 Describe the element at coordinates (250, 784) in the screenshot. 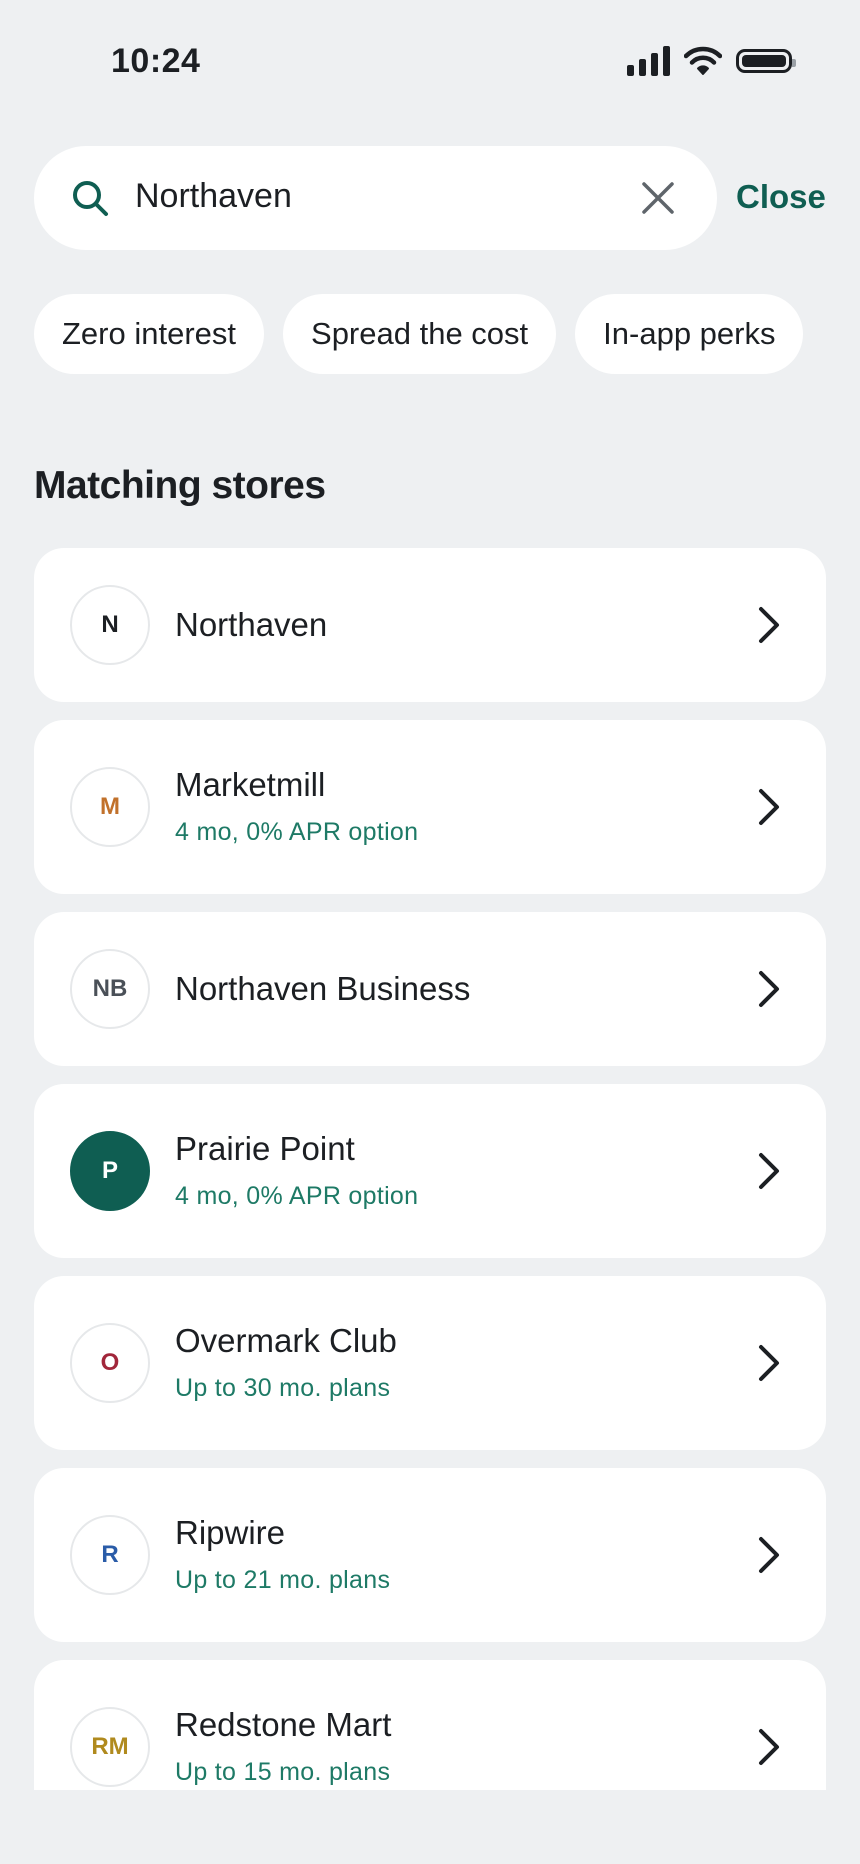

I see `store-name: Marketmill` at that location.